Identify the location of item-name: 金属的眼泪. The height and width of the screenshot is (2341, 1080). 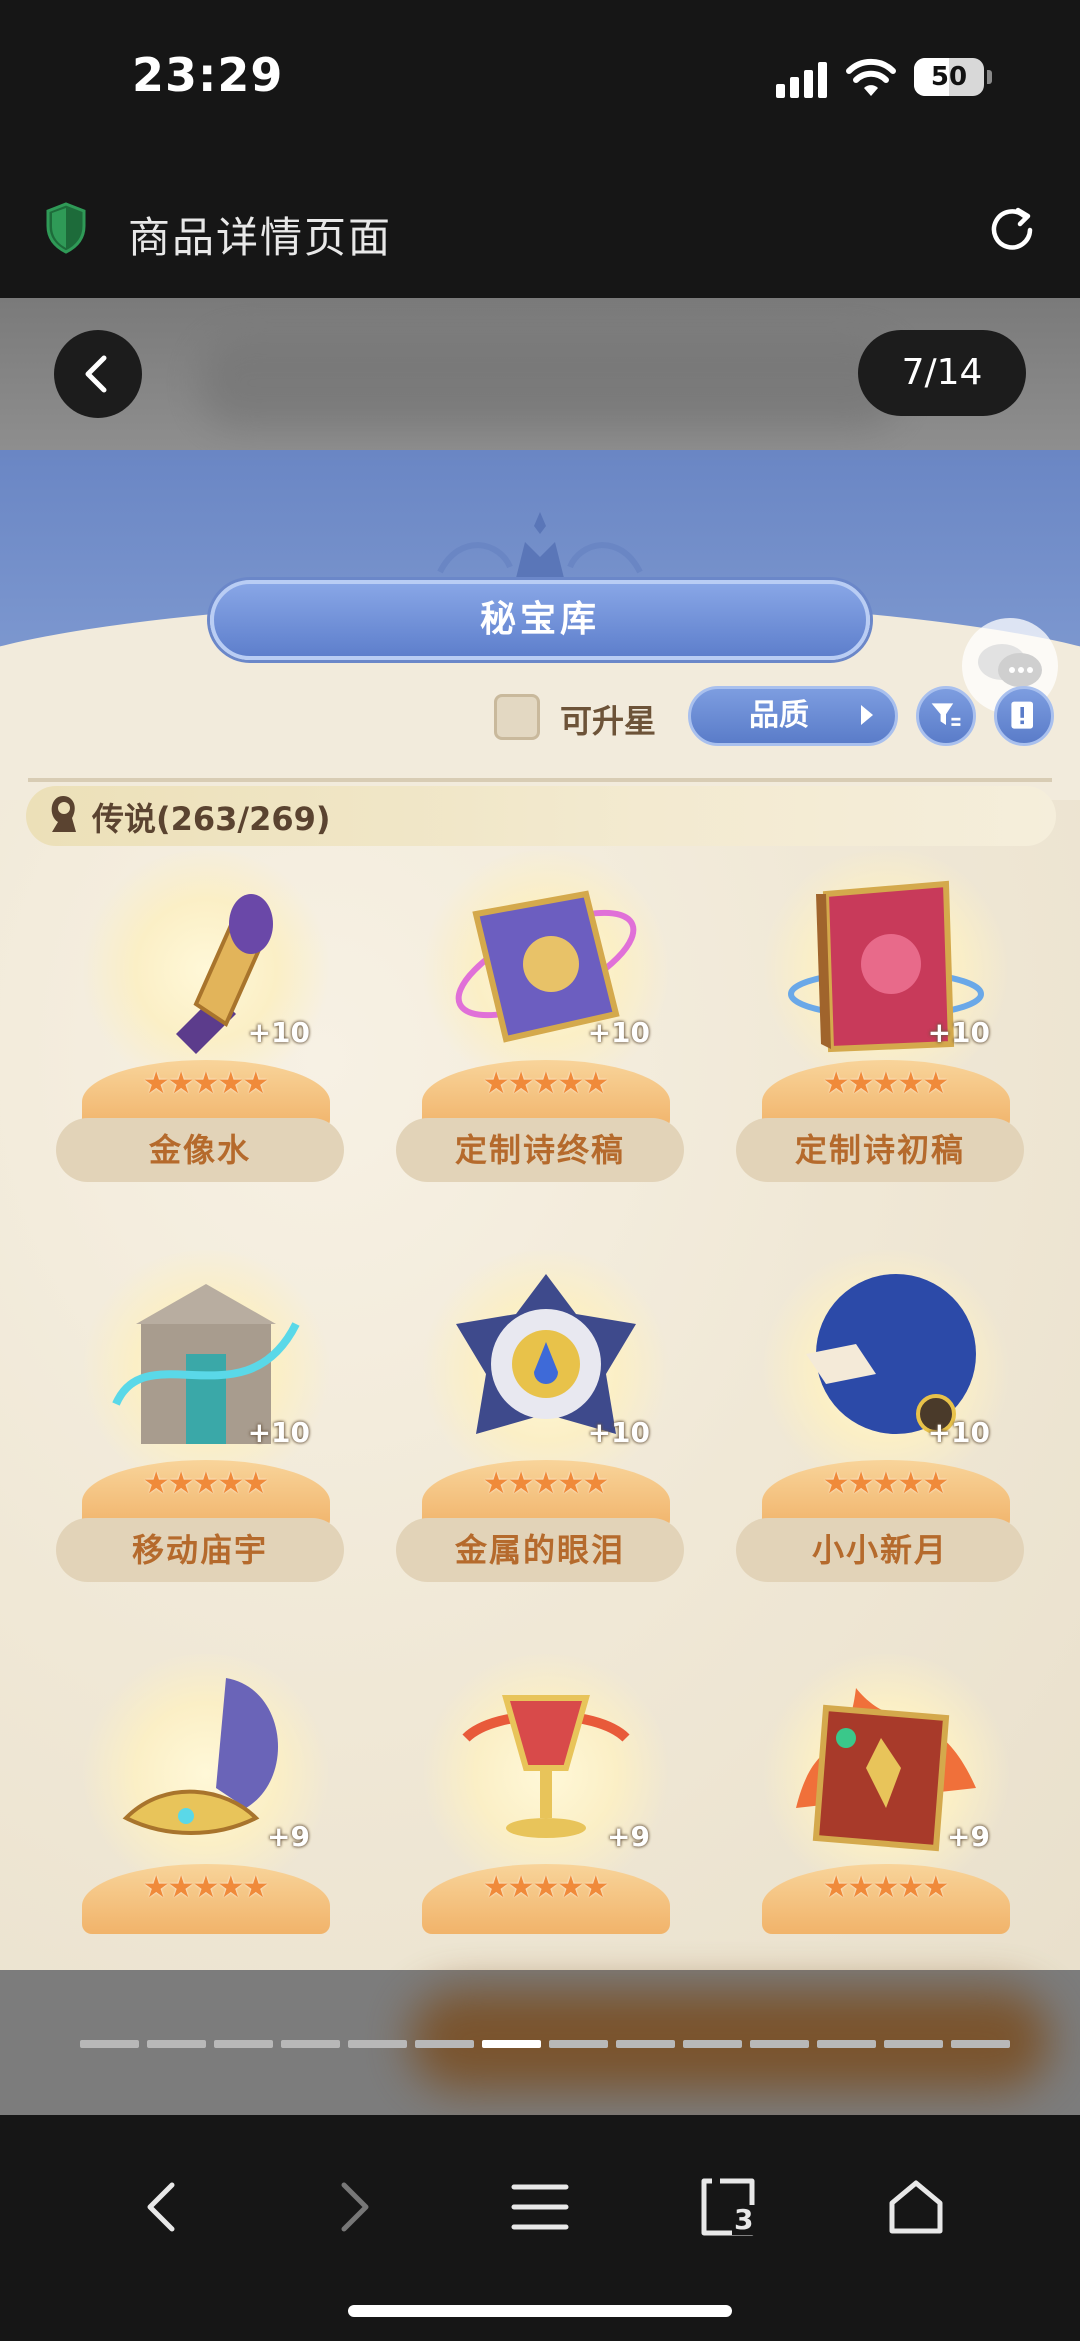
(539, 1550).